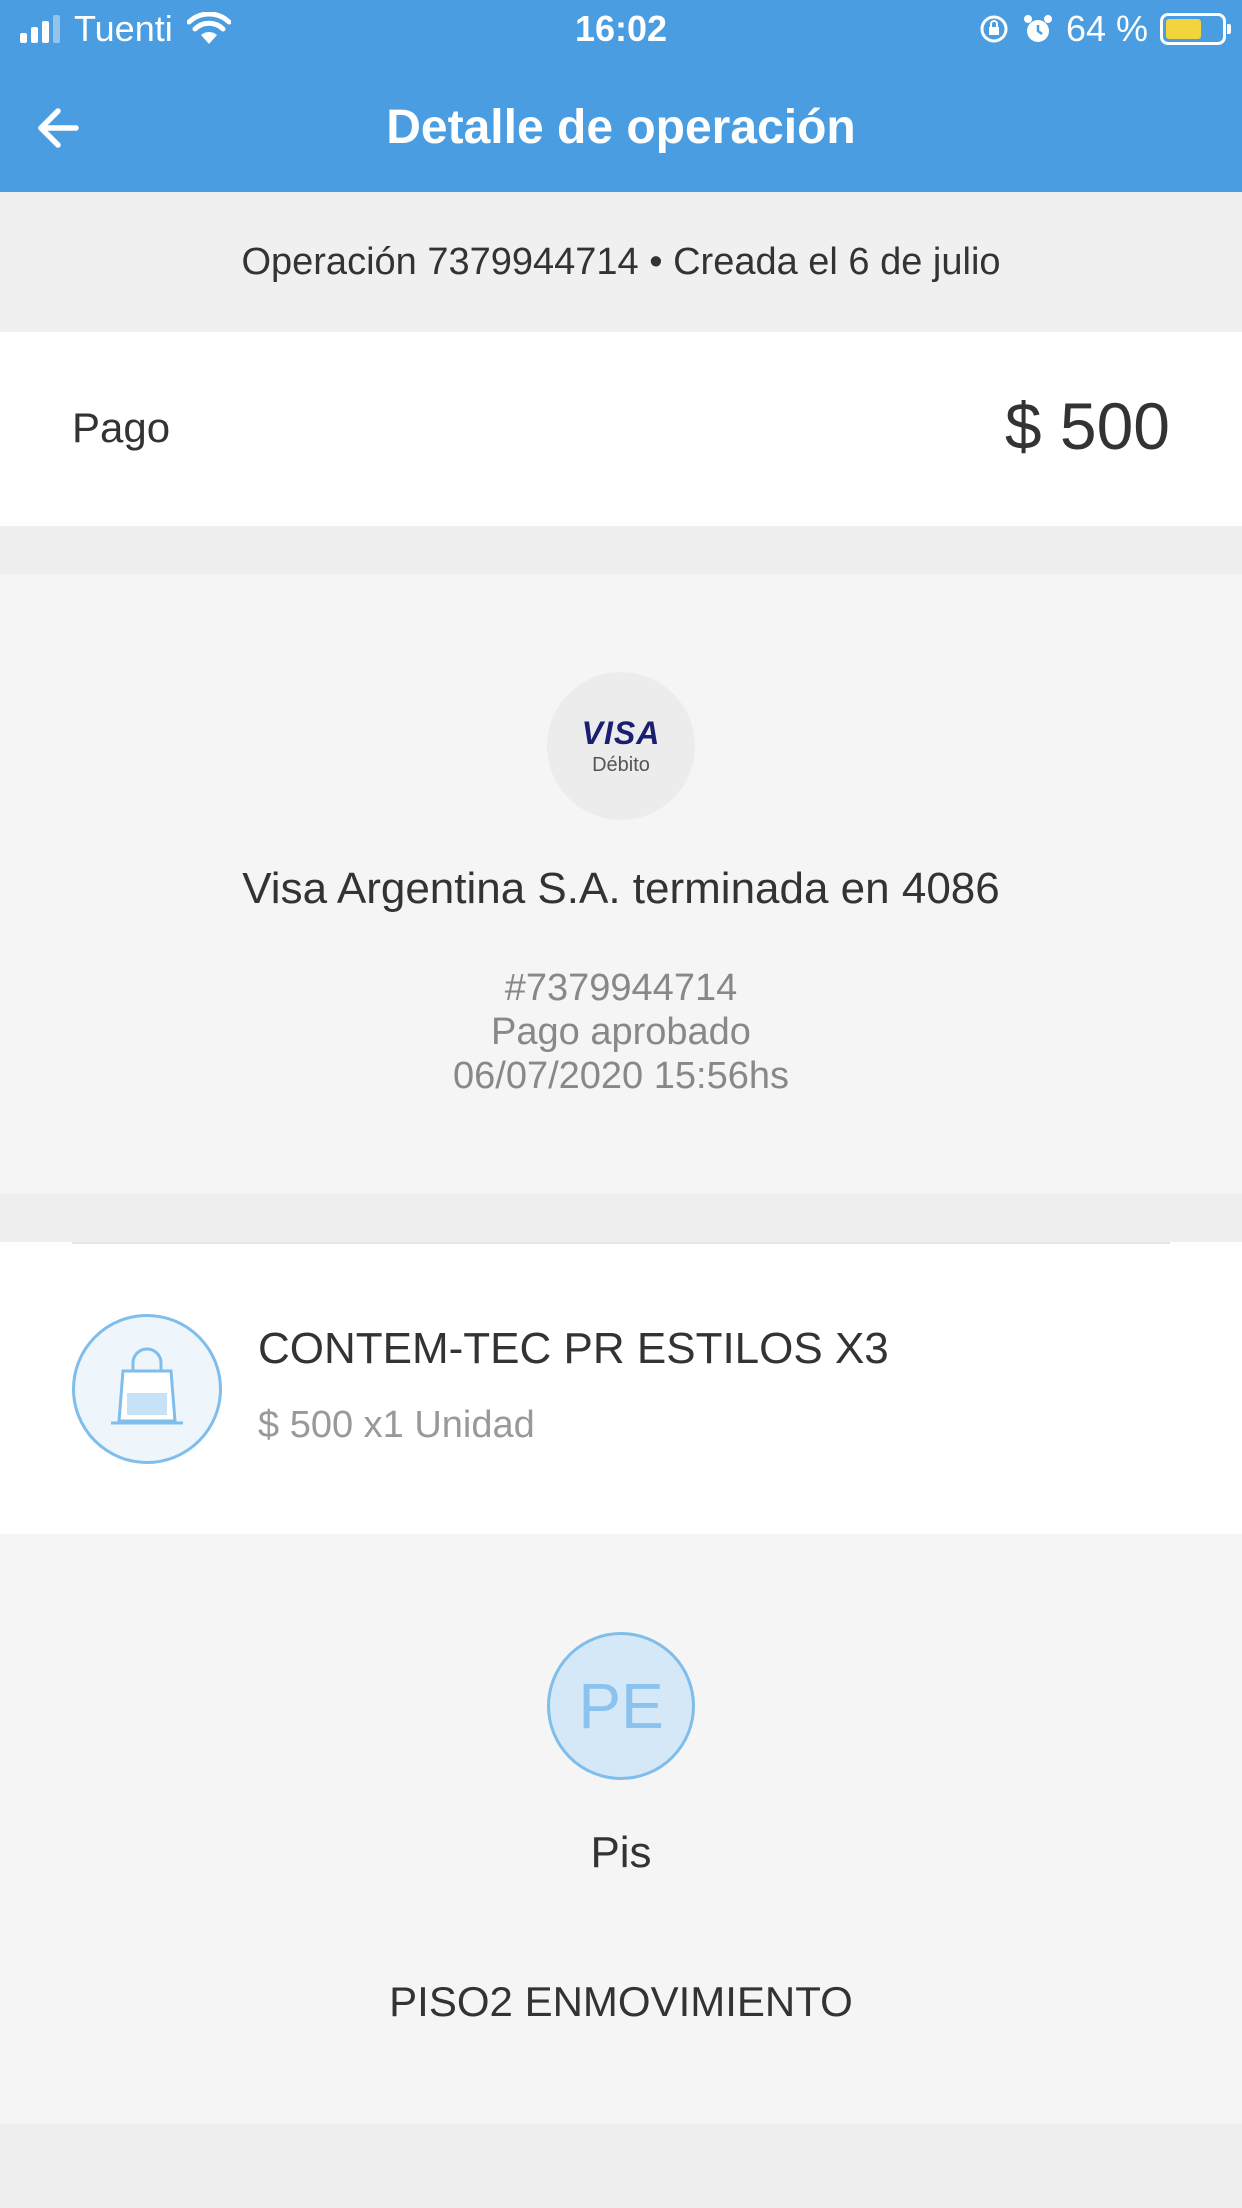 The width and height of the screenshot is (1242, 2208). What do you see at coordinates (621, 733) in the screenshot?
I see `card-brand: VISA` at bounding box center [621, 733].